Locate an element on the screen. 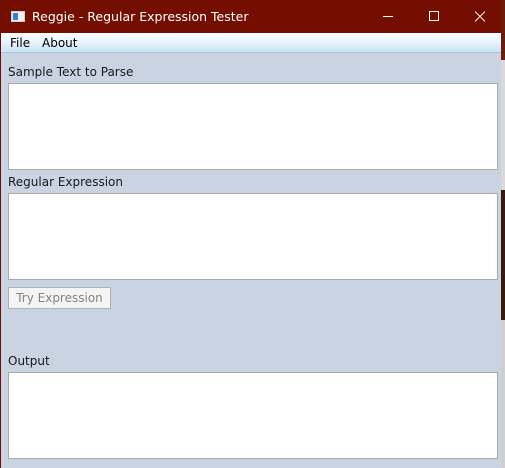 This screenshot has height=468, width=505. sample-text-label: Sample Text to Parse is located at coordinates (71, 72).